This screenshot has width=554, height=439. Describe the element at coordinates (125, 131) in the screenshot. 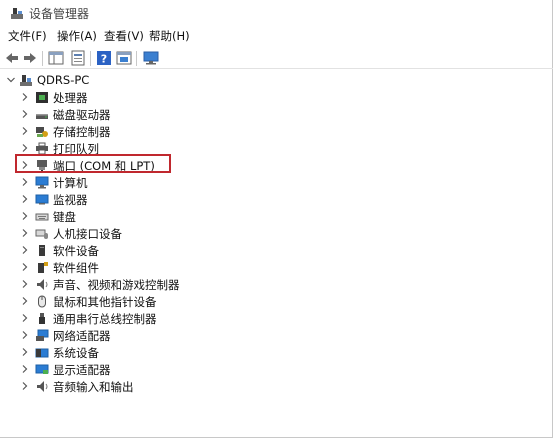

I see `tree-item-storage-controllers: 存储控制器` at that location.